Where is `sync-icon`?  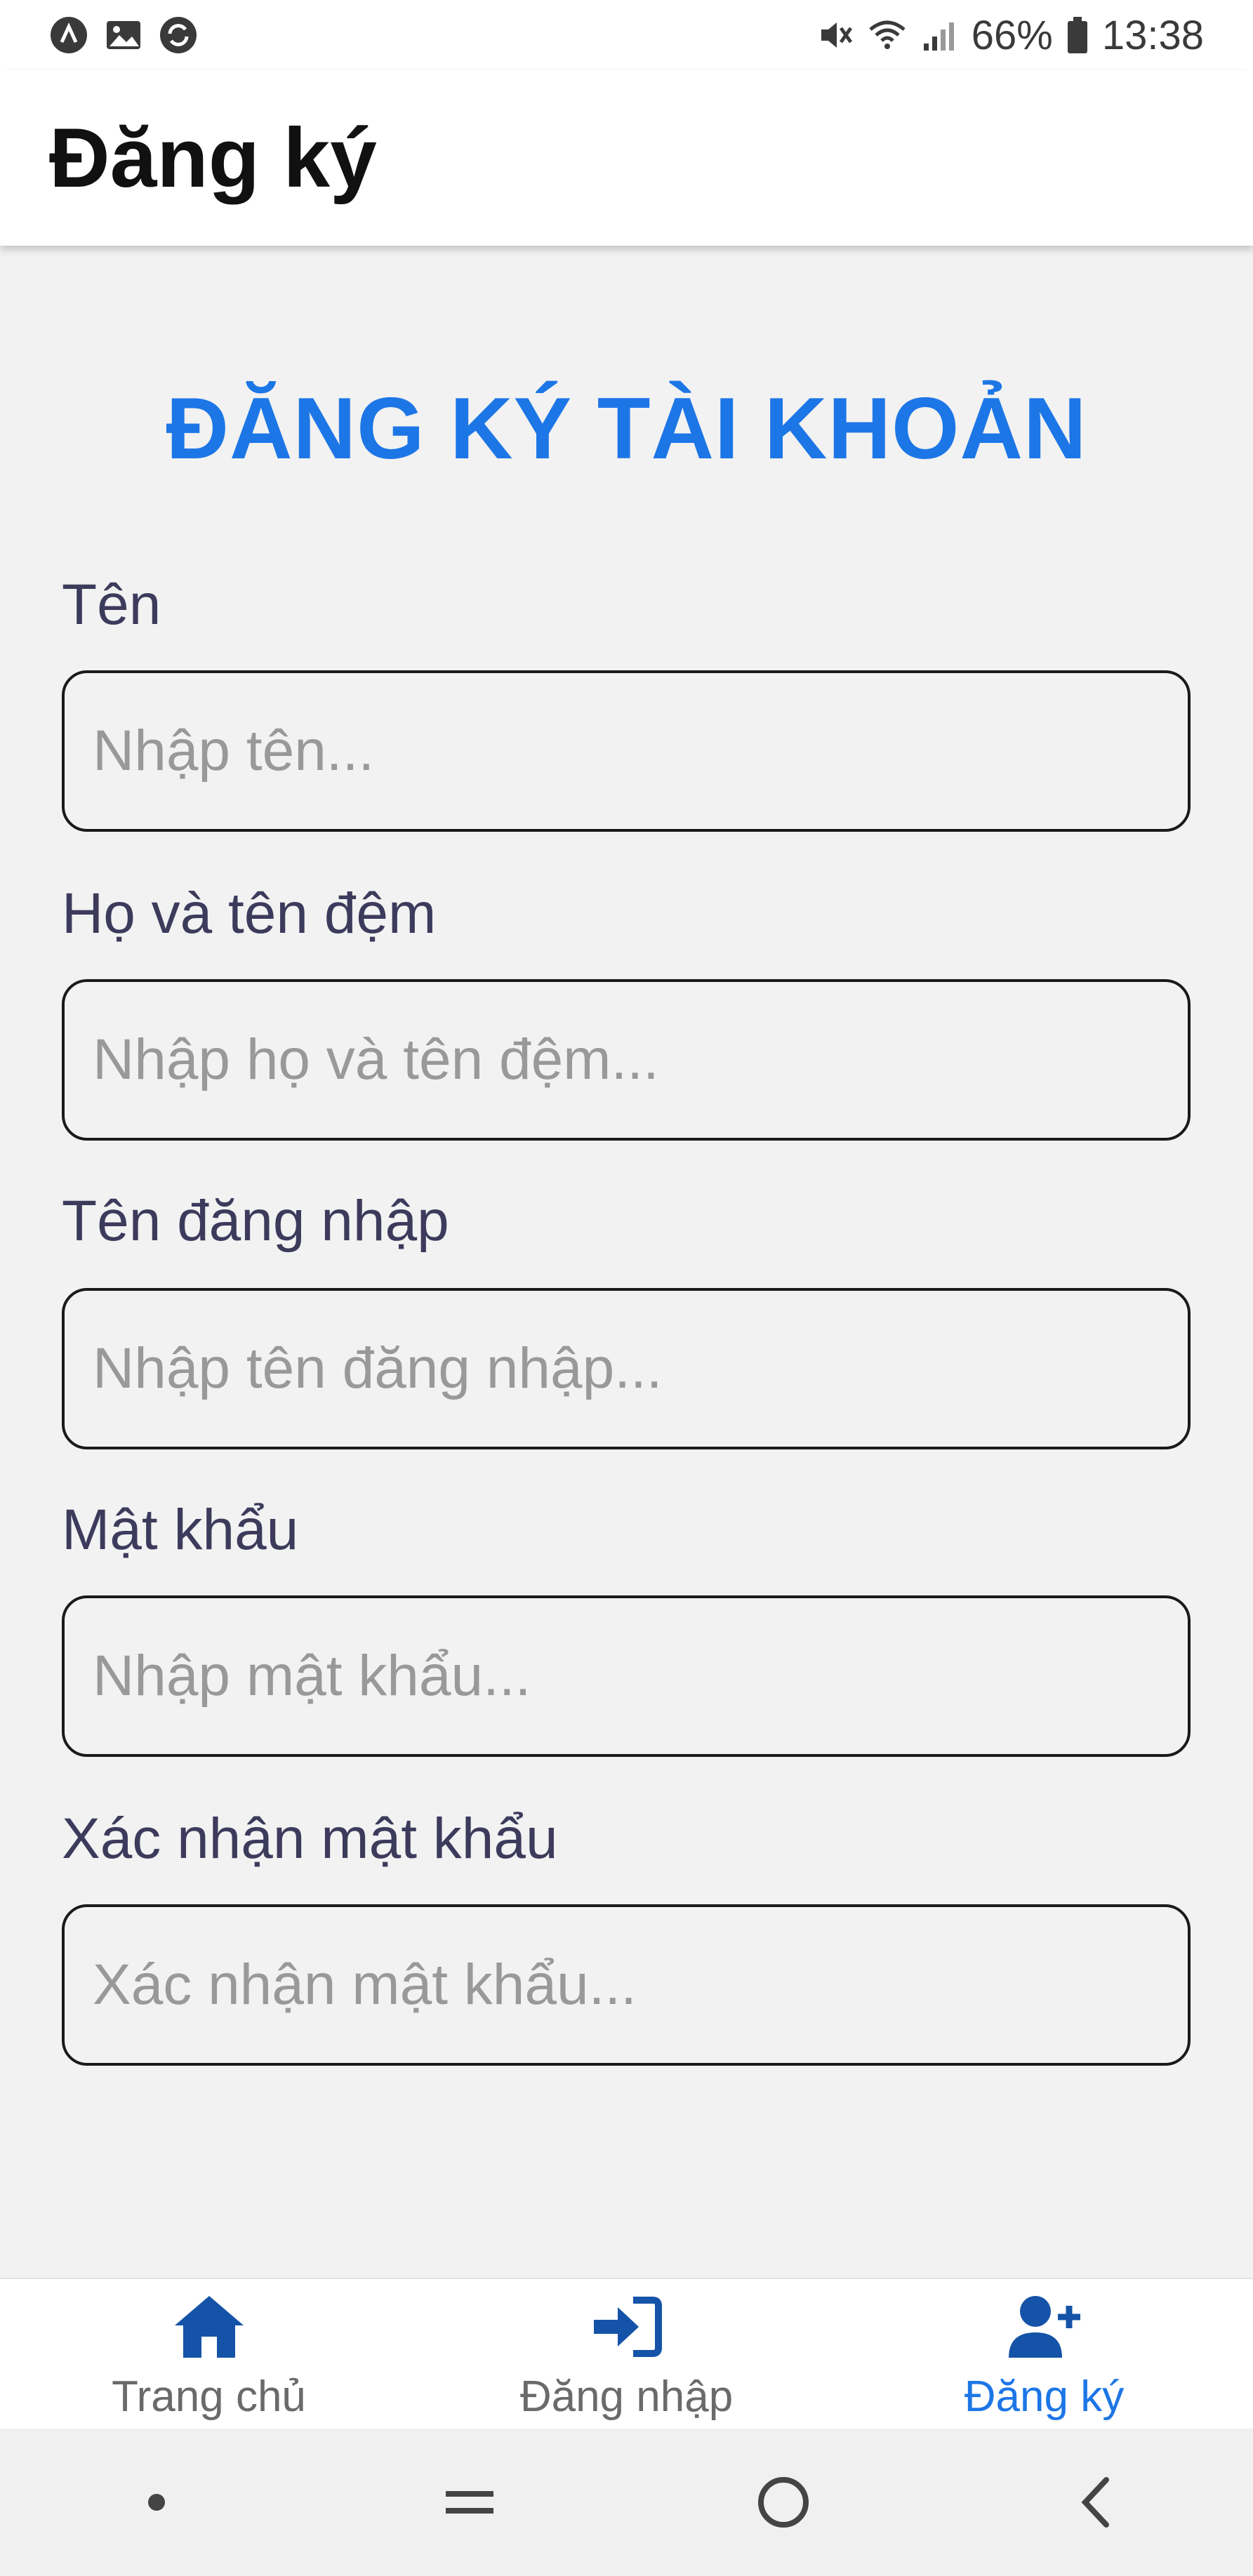 sync-icon is located at coordinates (178, 35).